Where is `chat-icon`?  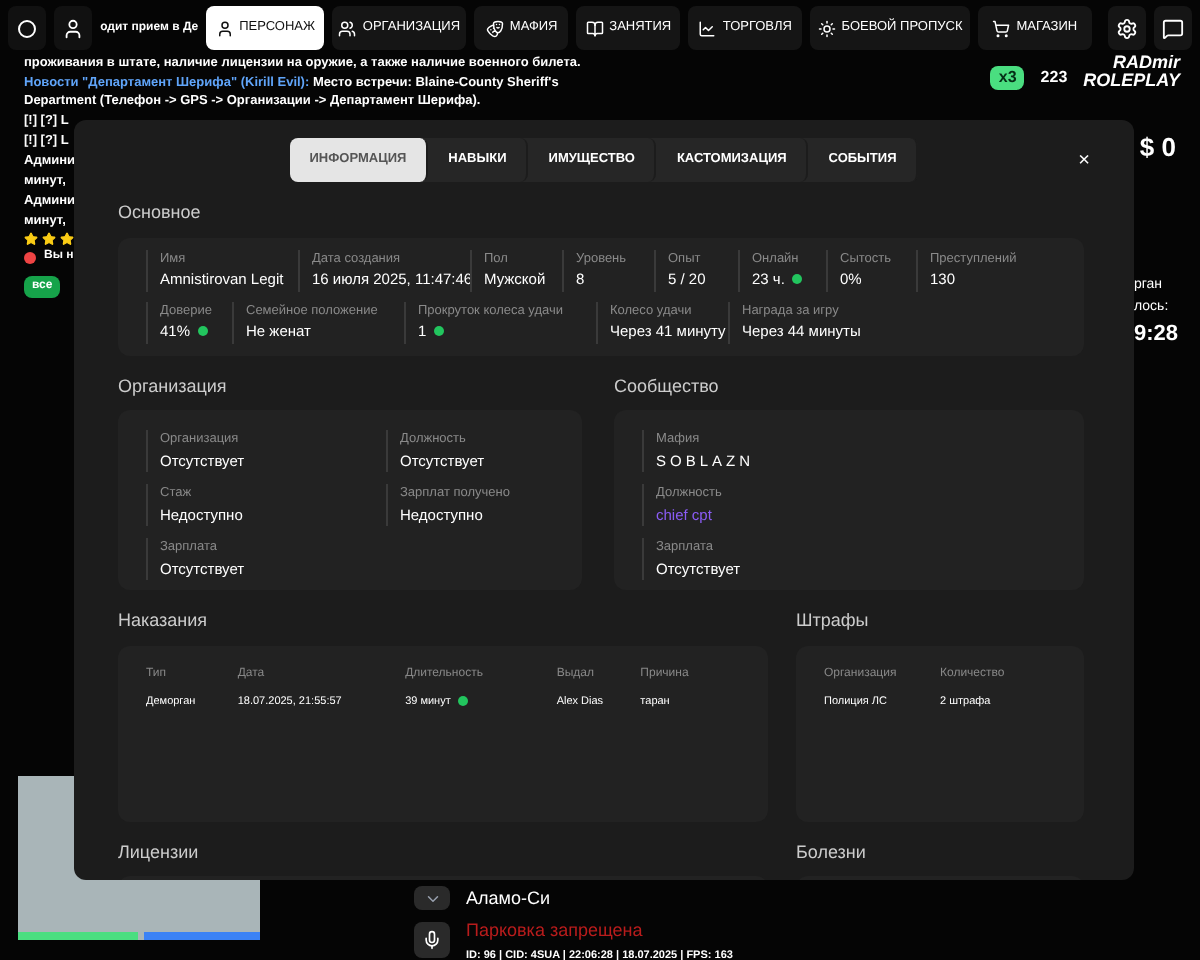
chat-icon is located at coordinates (1172, 28).